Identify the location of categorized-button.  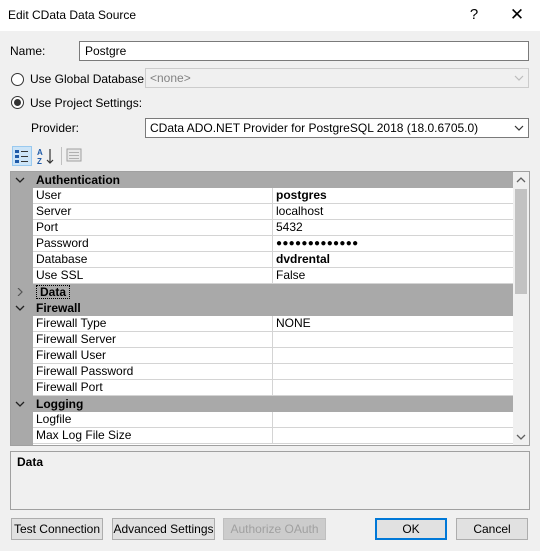
(22, 156).